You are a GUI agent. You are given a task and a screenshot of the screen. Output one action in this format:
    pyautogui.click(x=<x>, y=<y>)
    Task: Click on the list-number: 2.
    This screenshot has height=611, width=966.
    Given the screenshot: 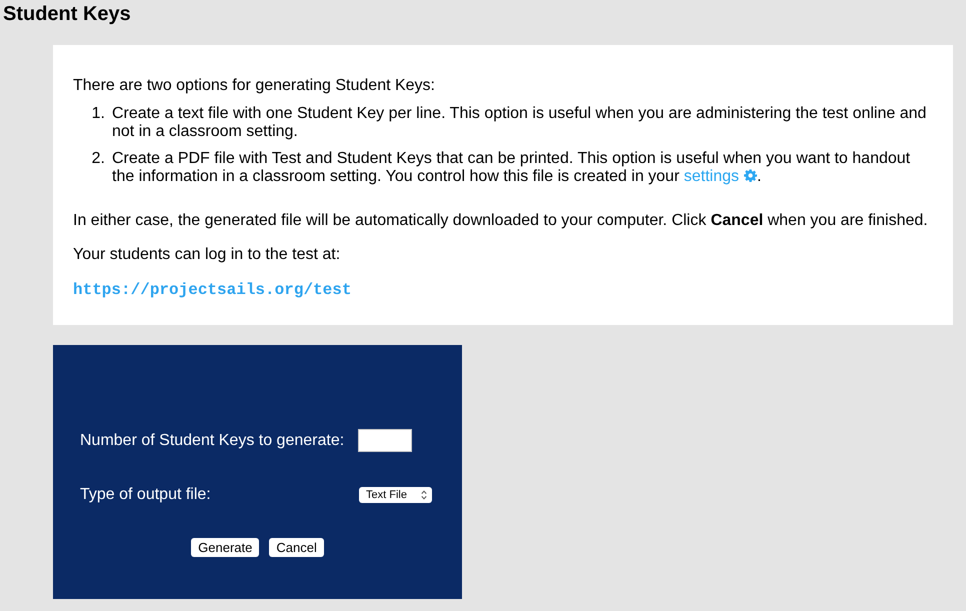 What is the action you would take?
    pyautogui.click(x=97, y=159)
    